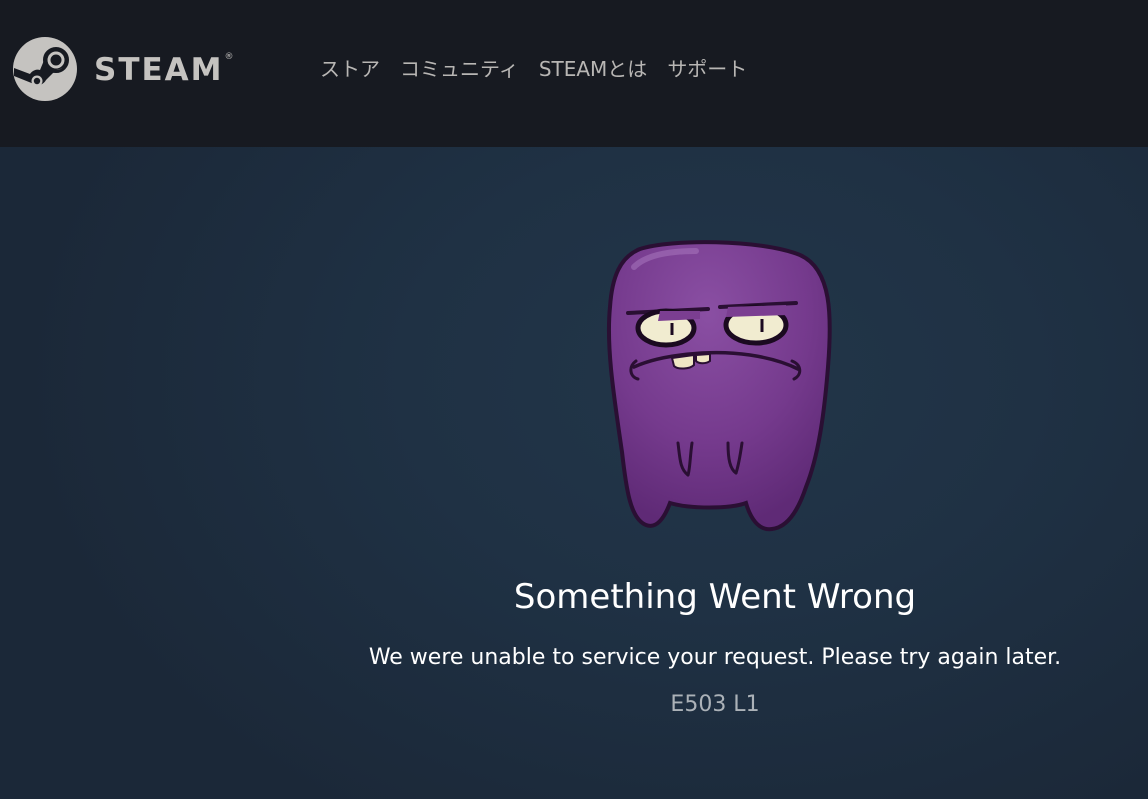 This screenshot has height=799, width=1148. I want to click on main-nav: ストア コミュニティ STEAMとは サポート, so click(543, 69).